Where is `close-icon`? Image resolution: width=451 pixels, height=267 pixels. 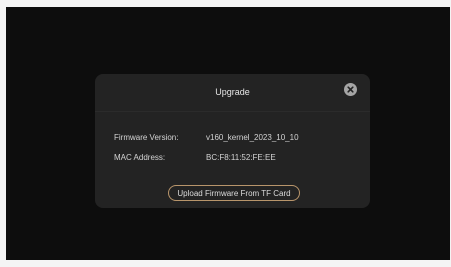
close-icon is located at coordinates (350, 89).